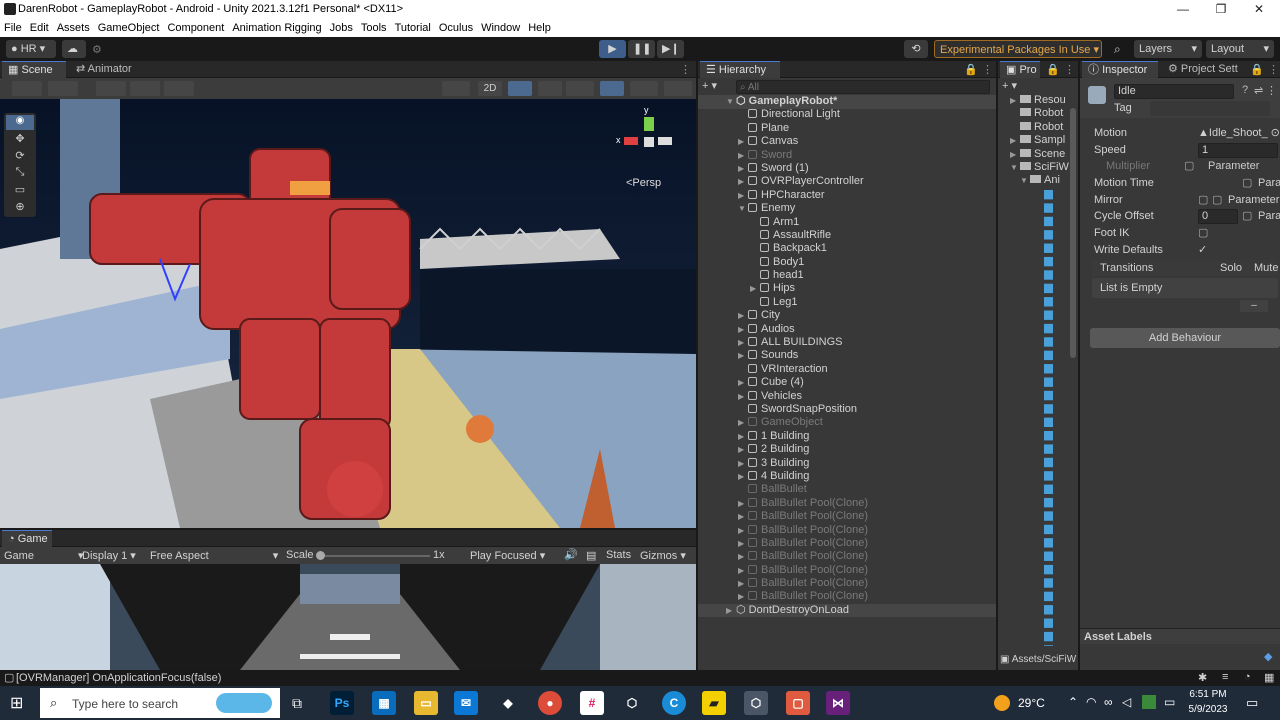 This screenshot has width=1280, height=720. I want to click on game-mode-dropdown: Game ▾, so click(44, 555).